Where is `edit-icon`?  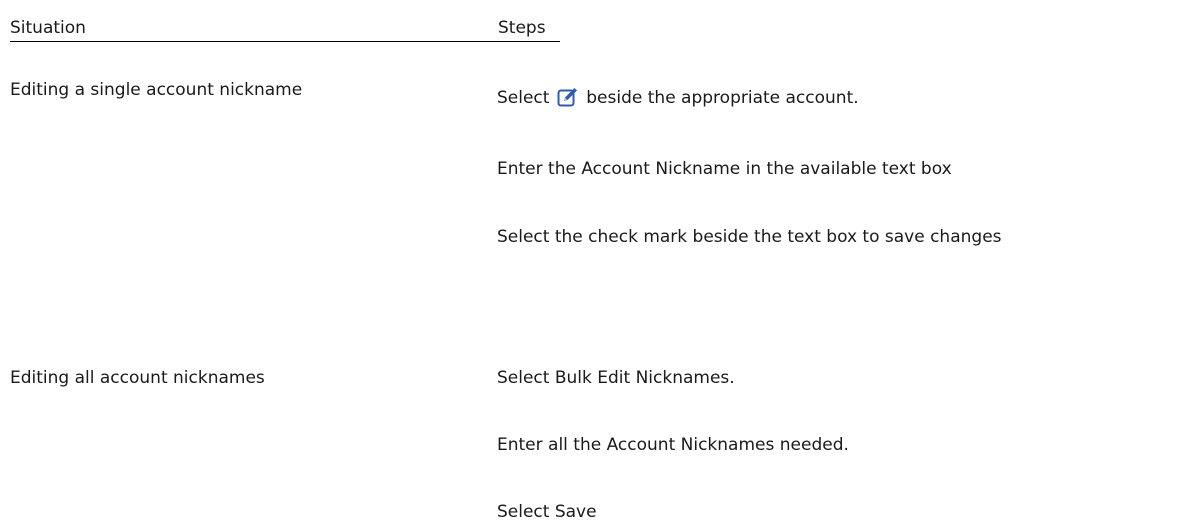 edit-icon is located at coordinates (568, 97).